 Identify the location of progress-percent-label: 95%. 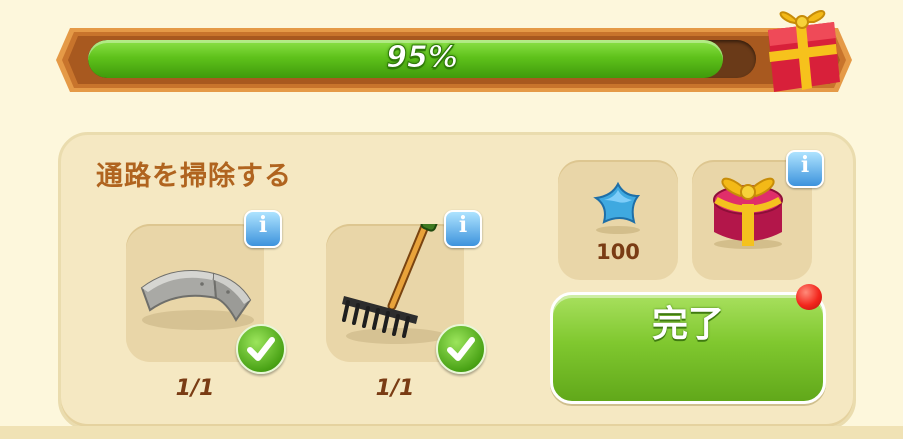
(422, 58).